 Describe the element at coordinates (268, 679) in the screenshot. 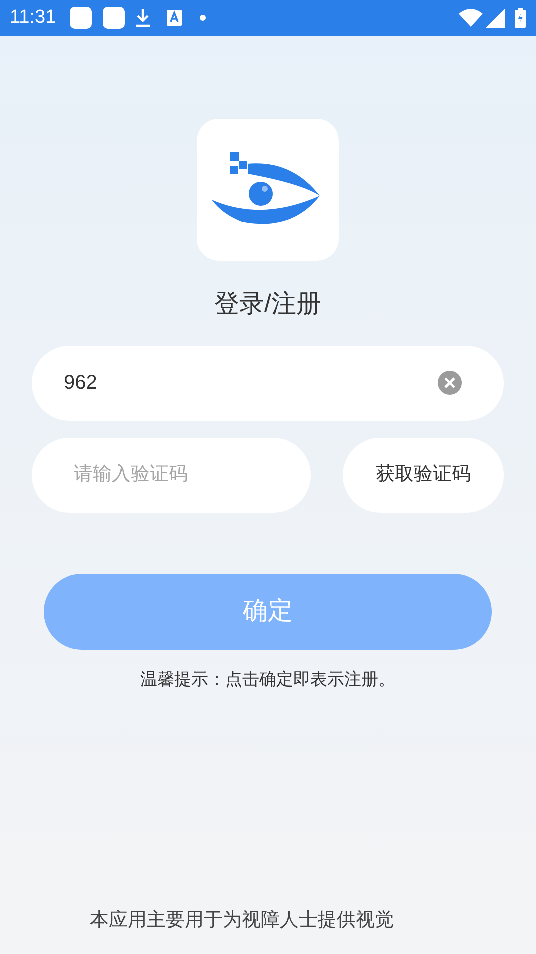

I see `hint-text: 温馨提示：点击确定即表示注册。` at that location.